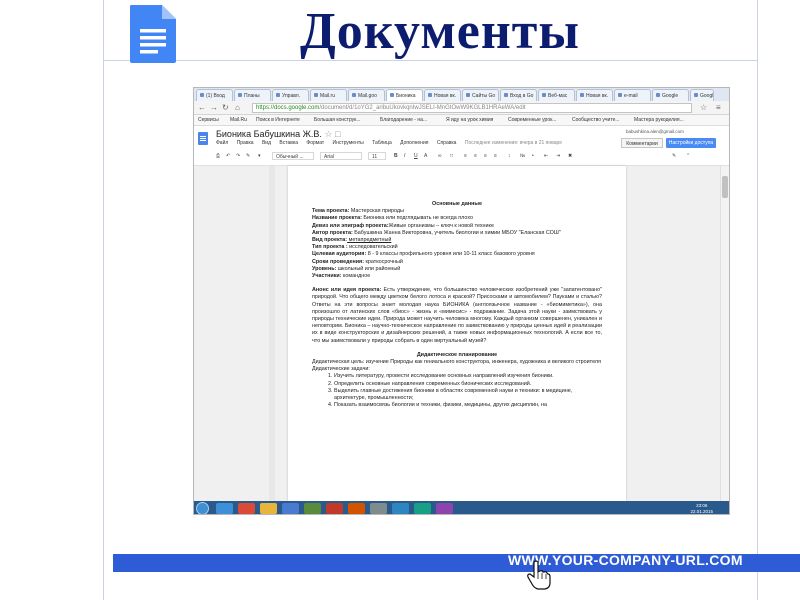 This screenshot has width=800, height=600. What do you see at coordinates (222, 143) in the screenshot?
I see `menu-file: Файл` at bounding box center [222, 143].